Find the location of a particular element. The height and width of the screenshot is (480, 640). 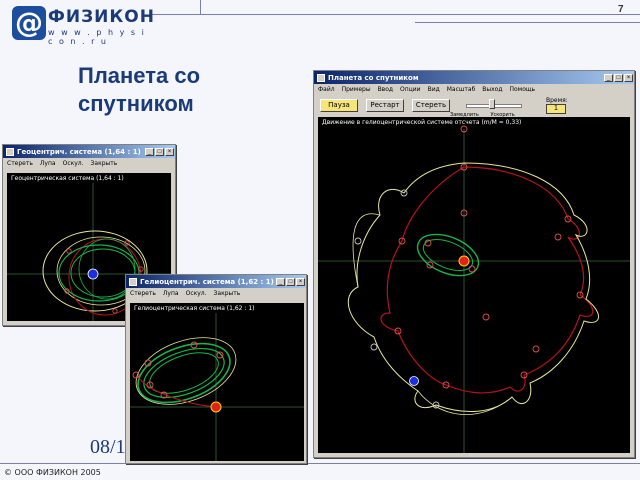

main-titlebar: Планета со спутником _ □ × is located at coordinates (474, 77).